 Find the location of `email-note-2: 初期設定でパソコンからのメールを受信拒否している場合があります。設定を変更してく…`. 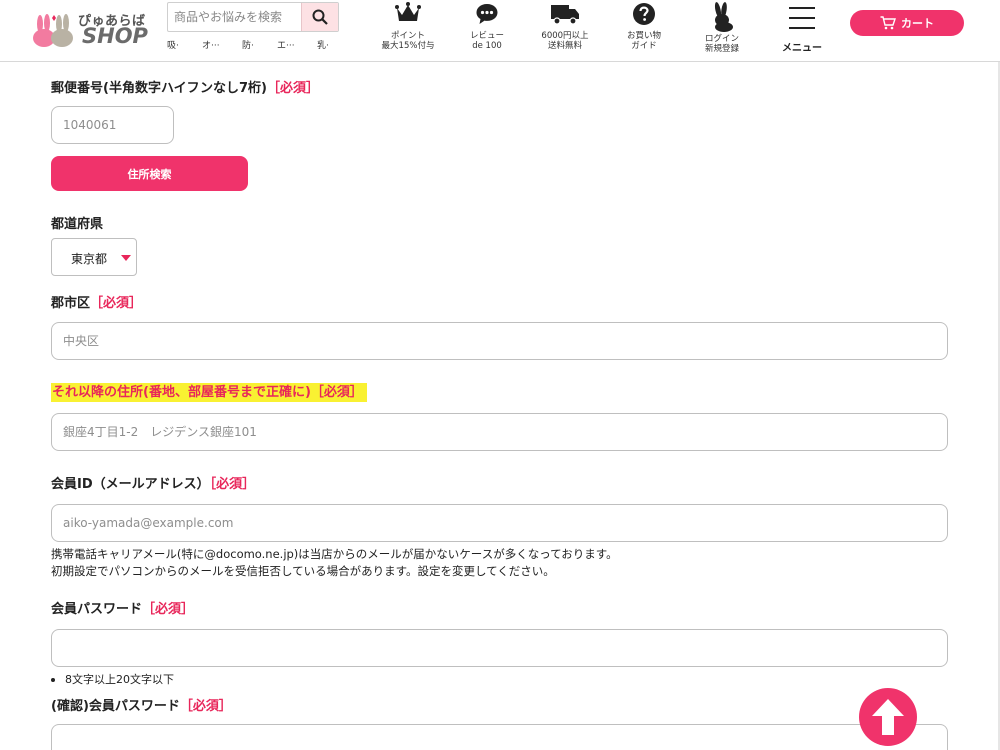

email-note-2: 初期設定でパソコンからのメールを受信拒否している場合があります。設定を変更してく… is located at coordinates (303, 571).